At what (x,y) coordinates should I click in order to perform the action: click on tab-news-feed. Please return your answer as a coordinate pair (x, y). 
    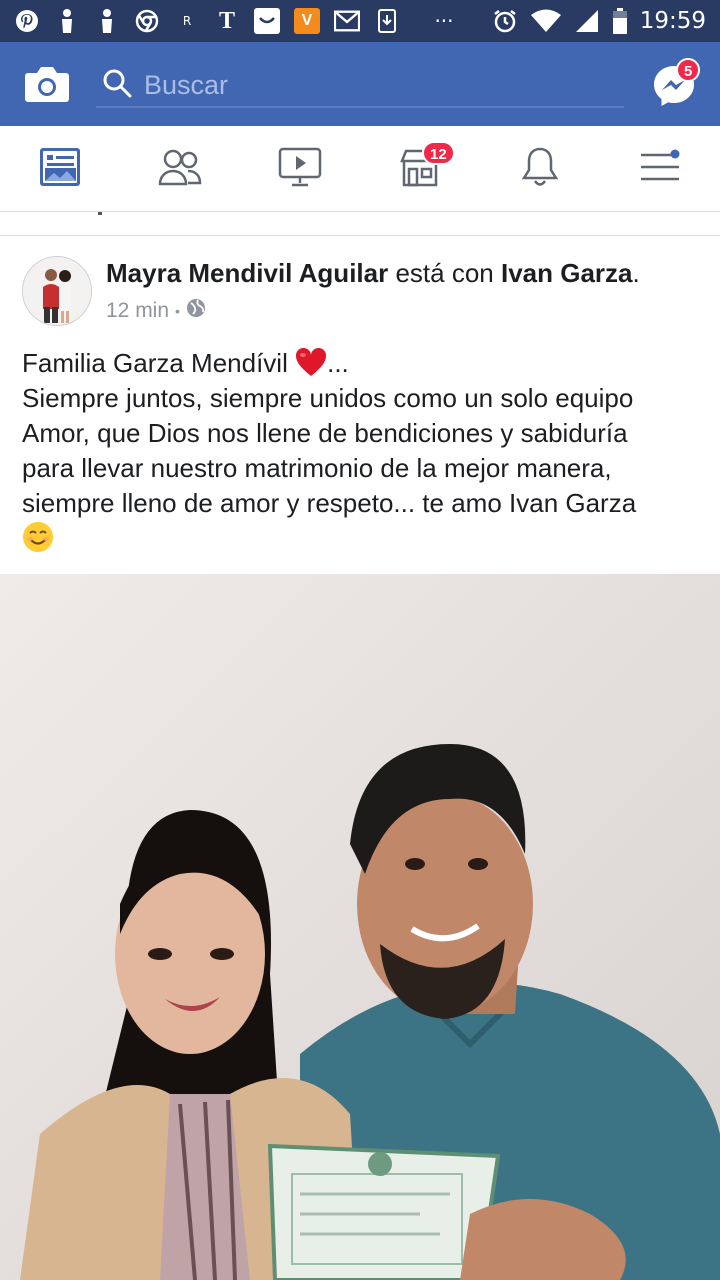
    Looking at the image, I should click on (60, 169).